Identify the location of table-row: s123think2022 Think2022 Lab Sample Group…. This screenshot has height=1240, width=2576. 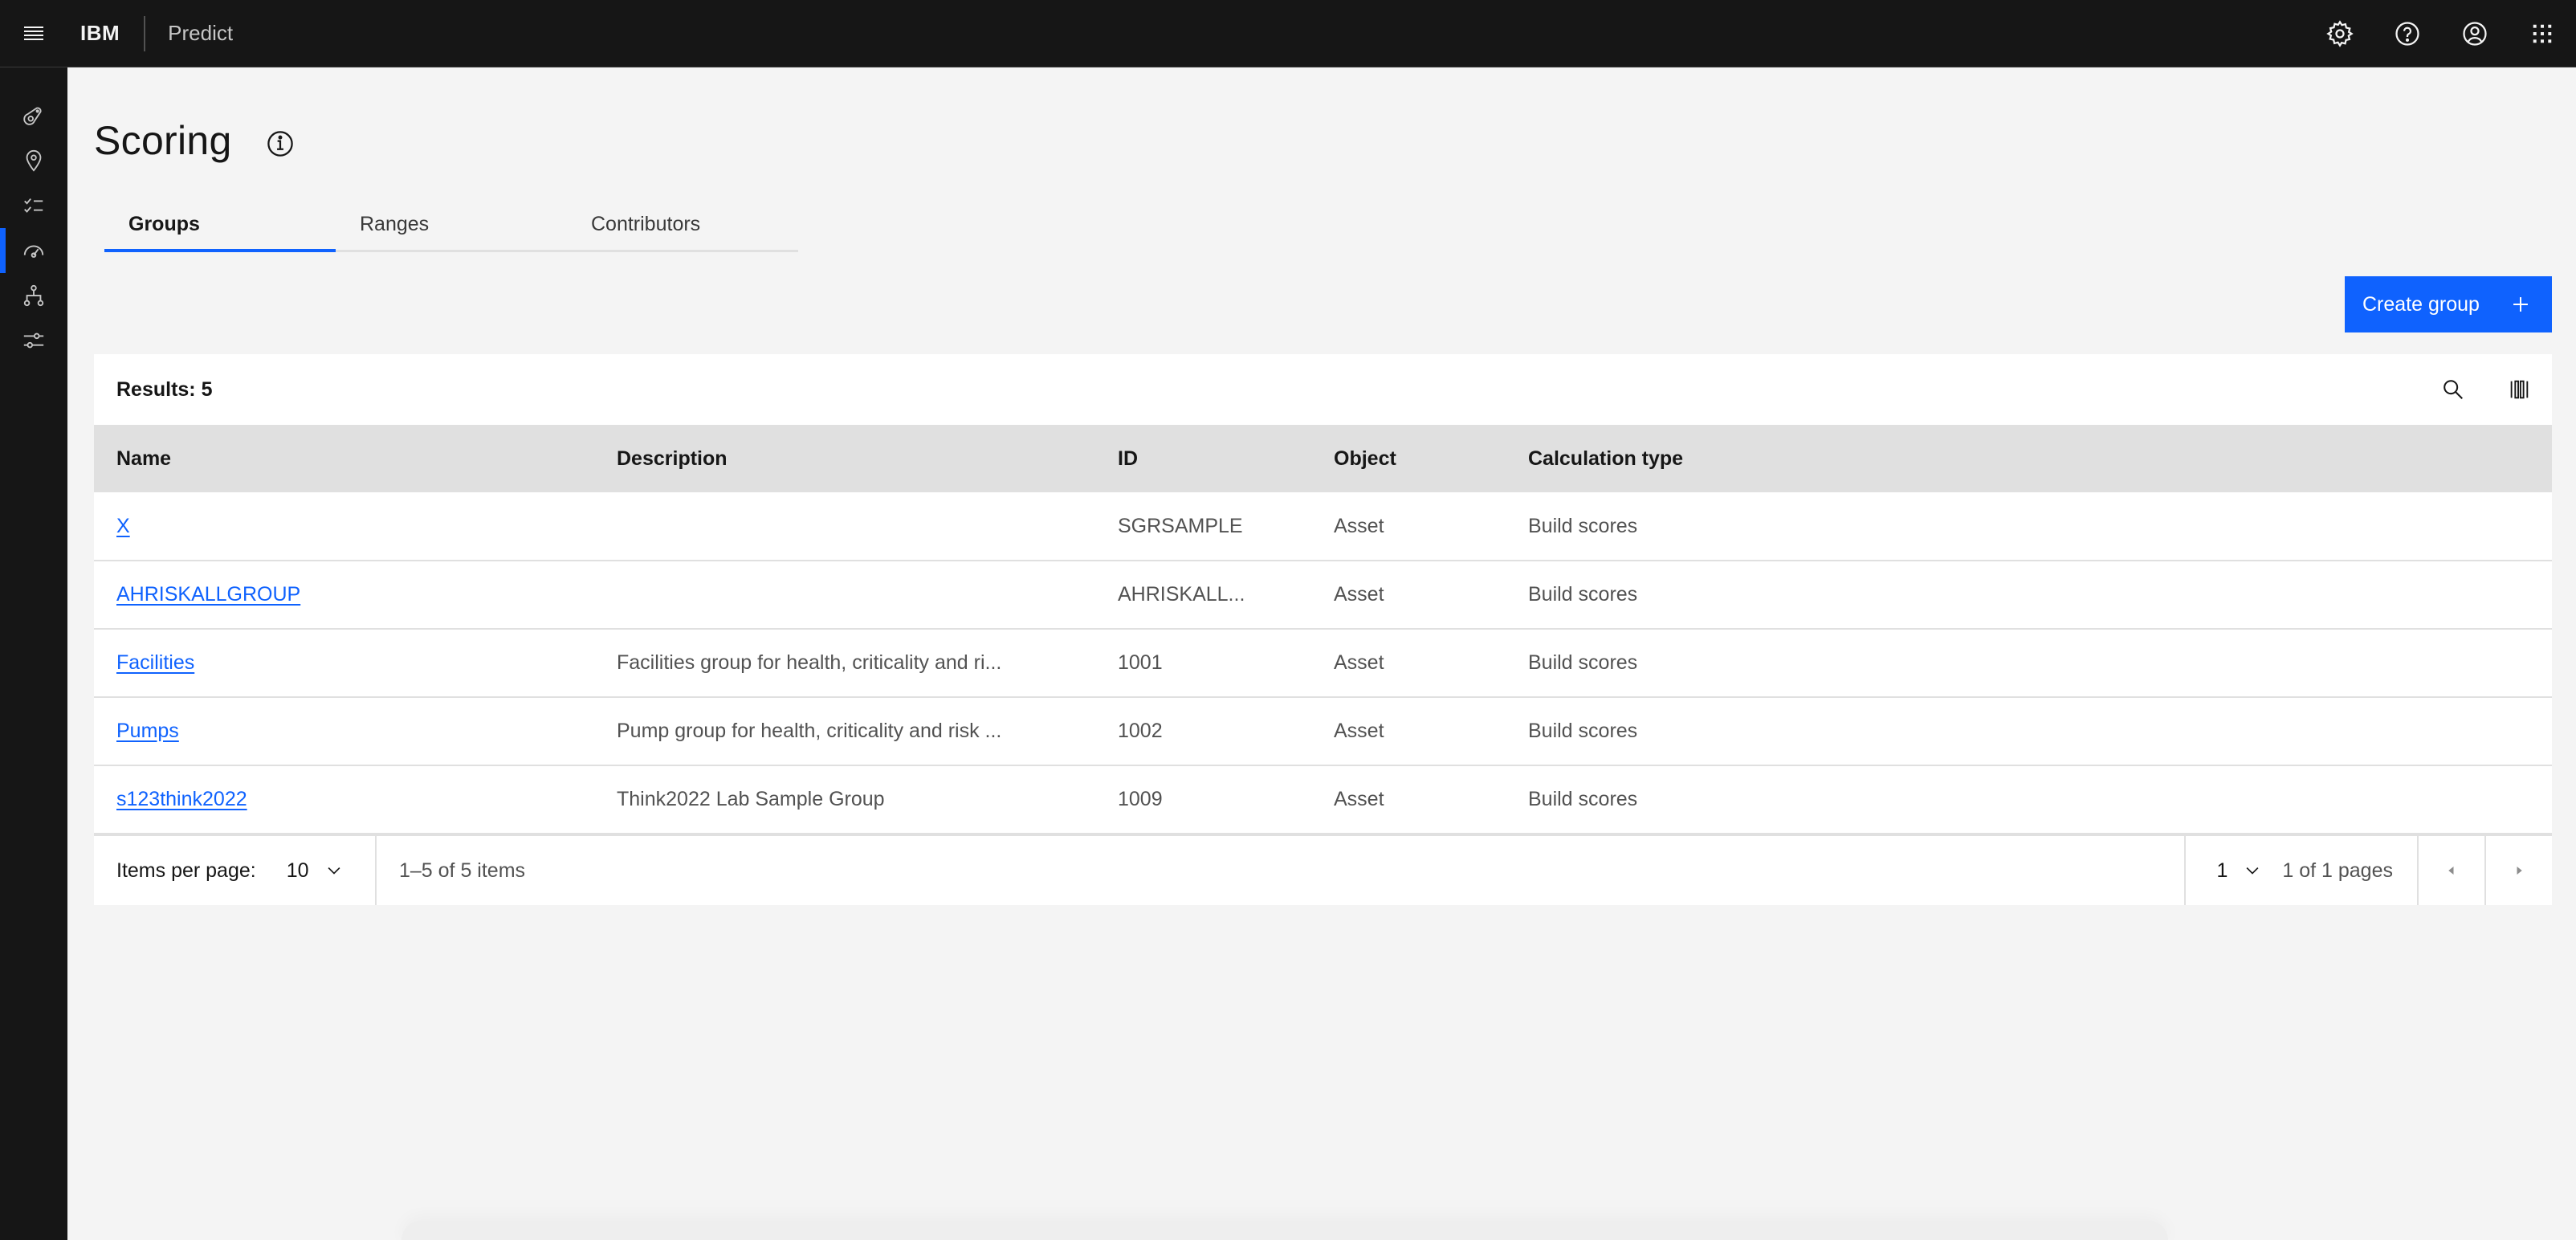
(1323, 799).